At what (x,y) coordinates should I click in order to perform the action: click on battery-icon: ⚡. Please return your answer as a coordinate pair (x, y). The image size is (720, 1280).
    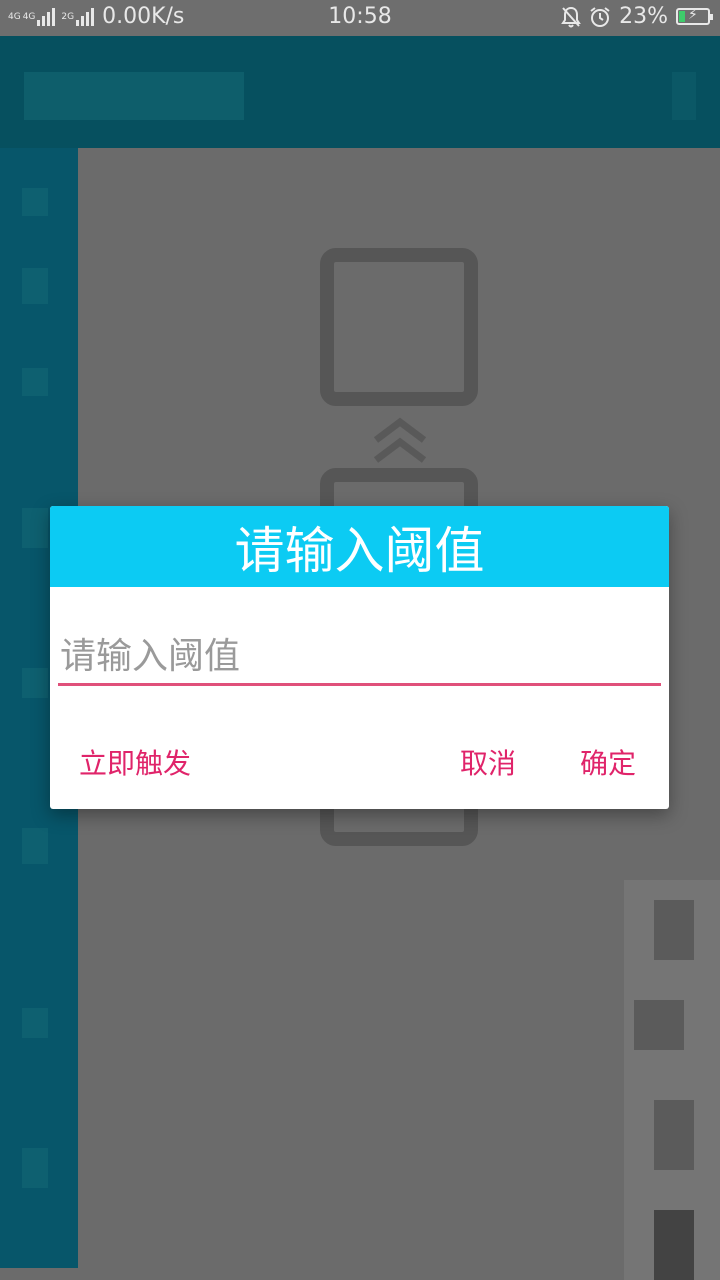
    Looking at the image, I should click on (694, 16).